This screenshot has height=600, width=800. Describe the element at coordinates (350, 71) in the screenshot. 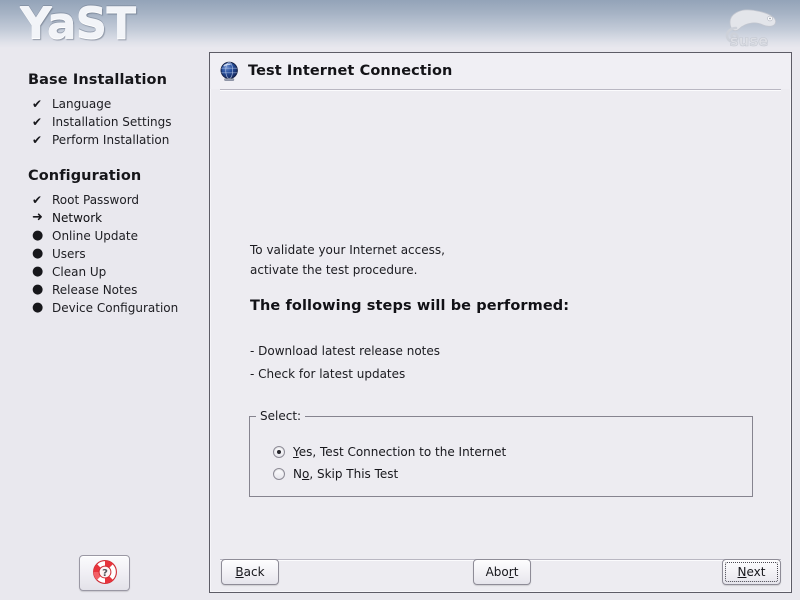

I see `page-title: Test Internet Connection` at that location.